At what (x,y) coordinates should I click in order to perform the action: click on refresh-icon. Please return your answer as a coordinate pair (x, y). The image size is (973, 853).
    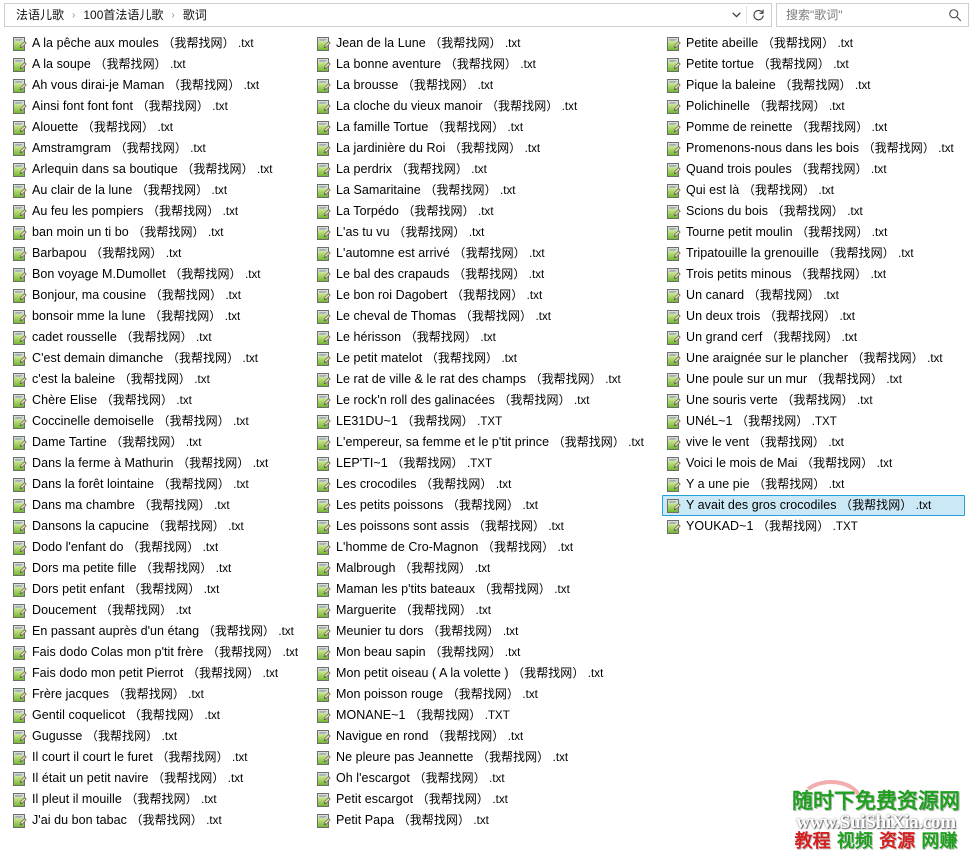
    Looking at the image, I should click on (758, 15).